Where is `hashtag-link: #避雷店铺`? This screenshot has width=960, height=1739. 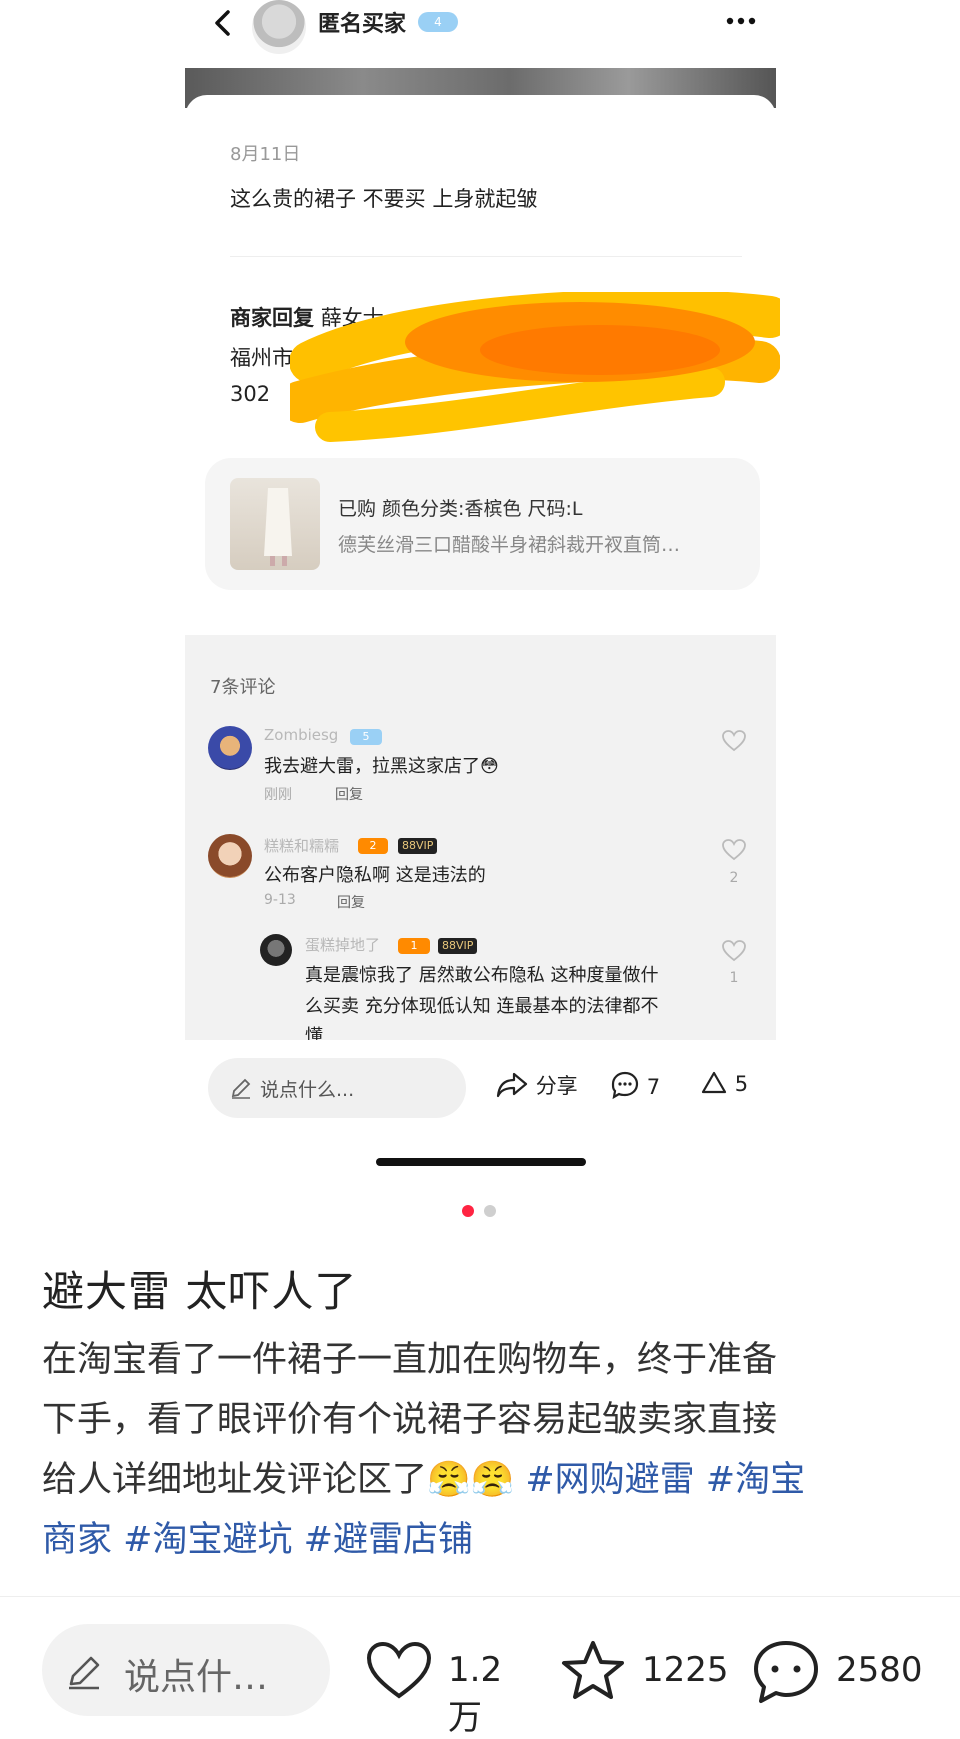
hashtag-link: #避雷店铺 is located at coordinates (388, 1540).